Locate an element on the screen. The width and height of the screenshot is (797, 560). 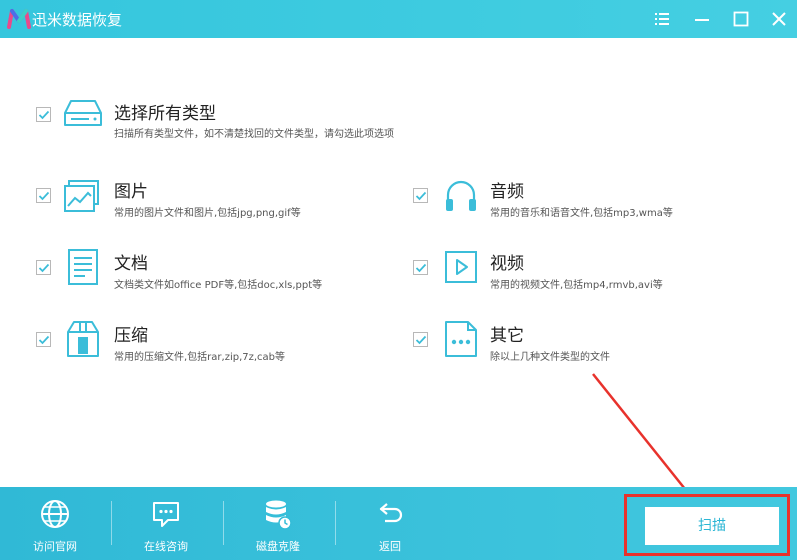
scan-button: 扫描 is located at coordinates (712, 526).